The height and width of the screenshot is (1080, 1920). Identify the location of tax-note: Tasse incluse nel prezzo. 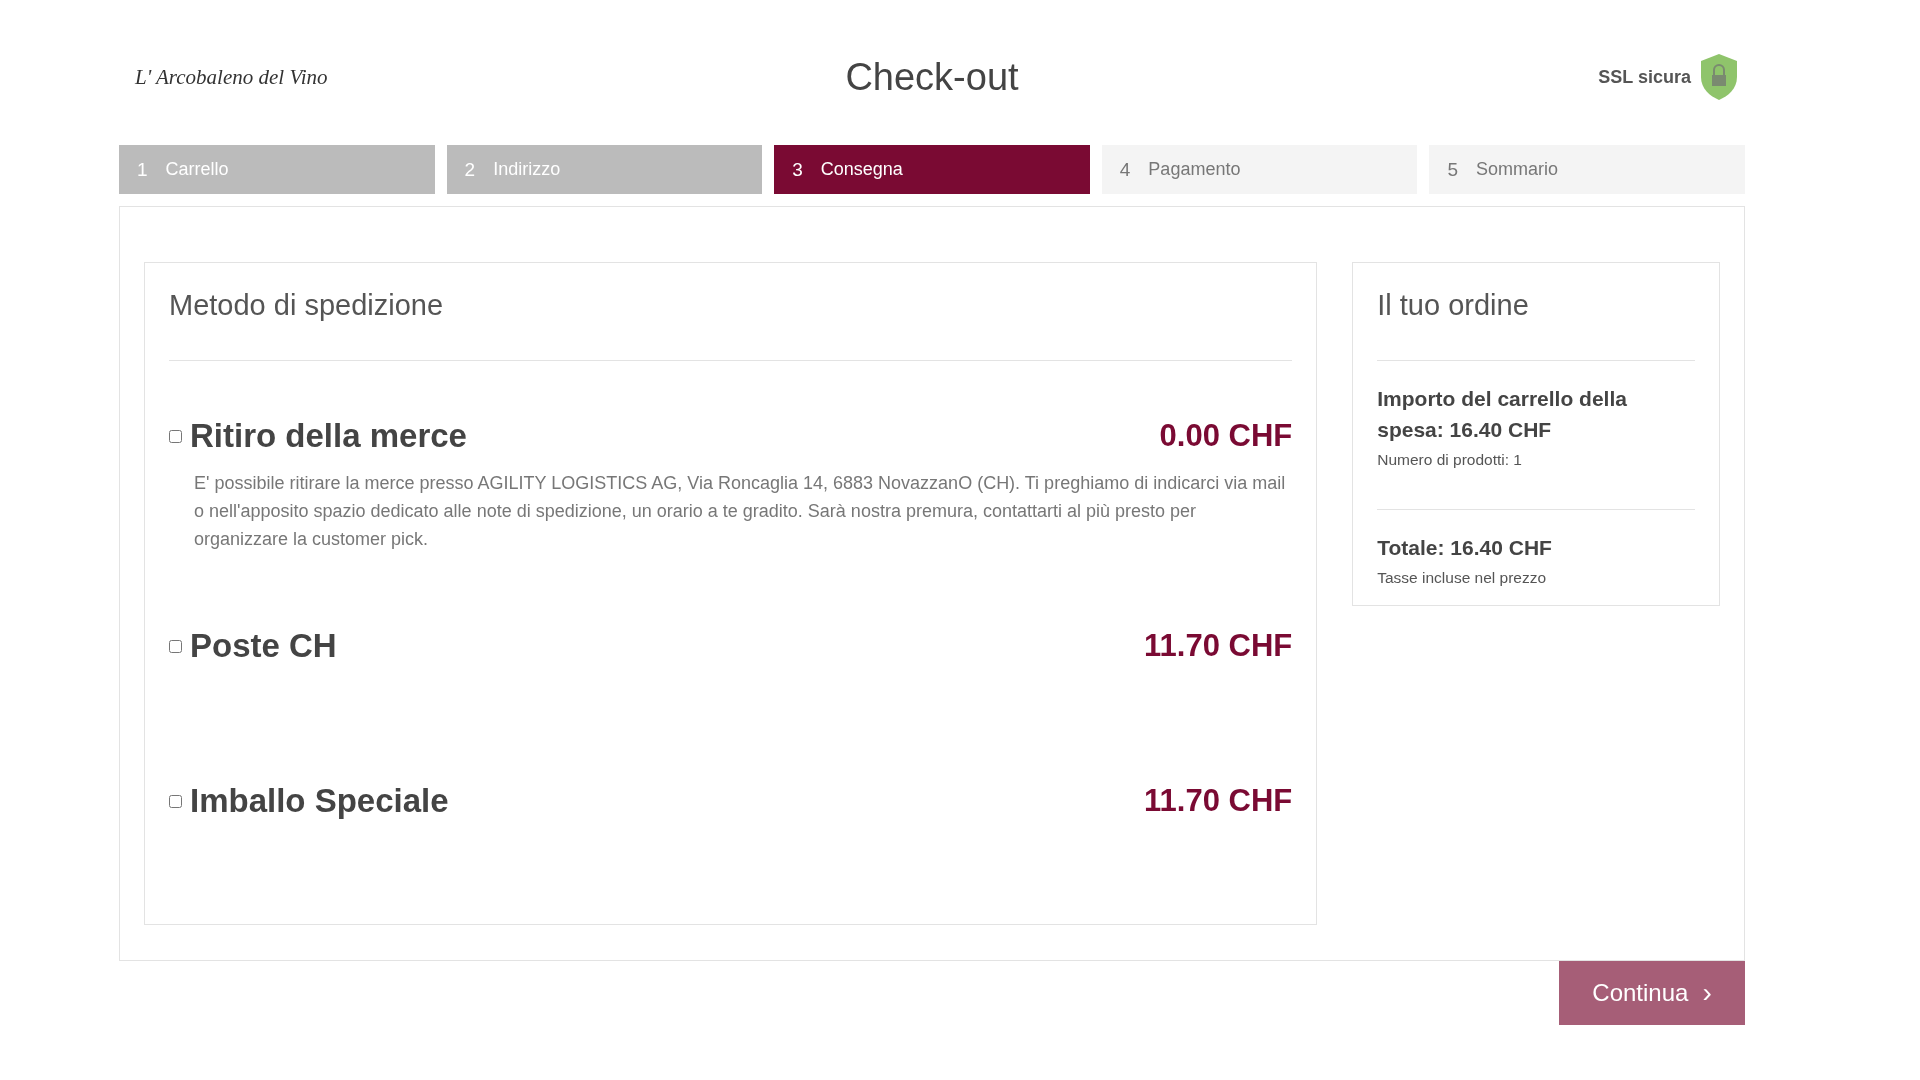
(1462, 578).